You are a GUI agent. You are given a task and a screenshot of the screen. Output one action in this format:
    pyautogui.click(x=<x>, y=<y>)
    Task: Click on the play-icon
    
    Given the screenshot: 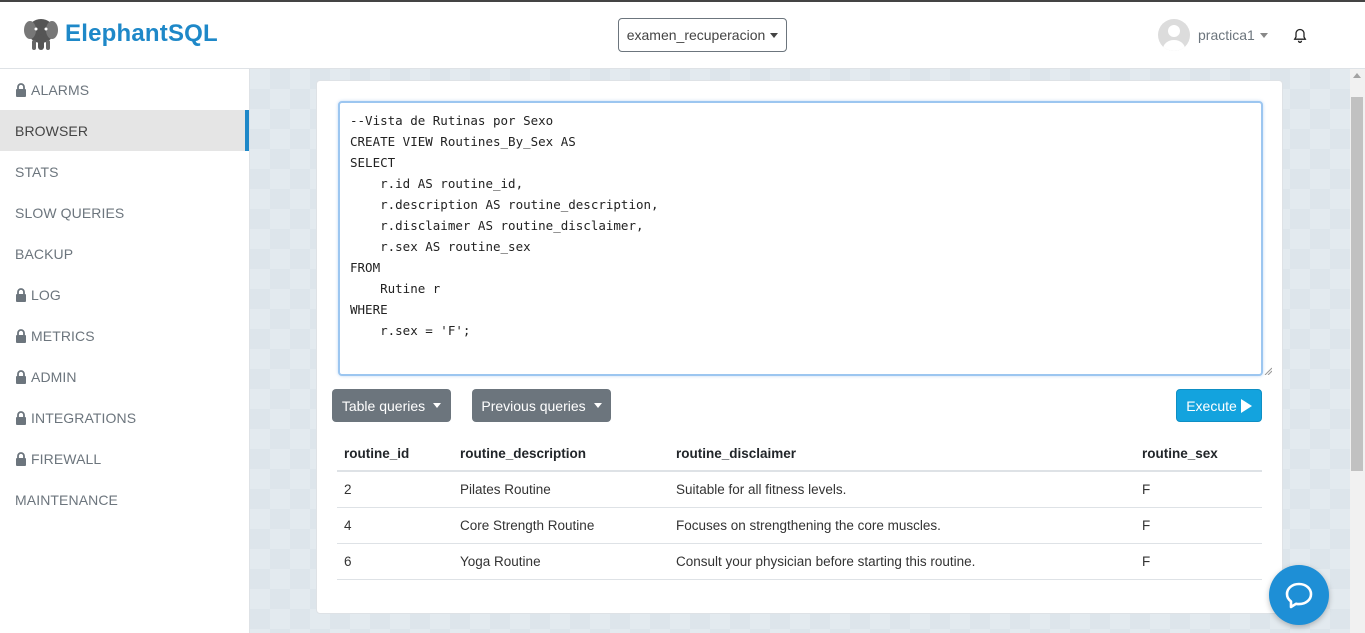 What is the action you would take?
    pyautogui.click(x=1246, y=405)
    